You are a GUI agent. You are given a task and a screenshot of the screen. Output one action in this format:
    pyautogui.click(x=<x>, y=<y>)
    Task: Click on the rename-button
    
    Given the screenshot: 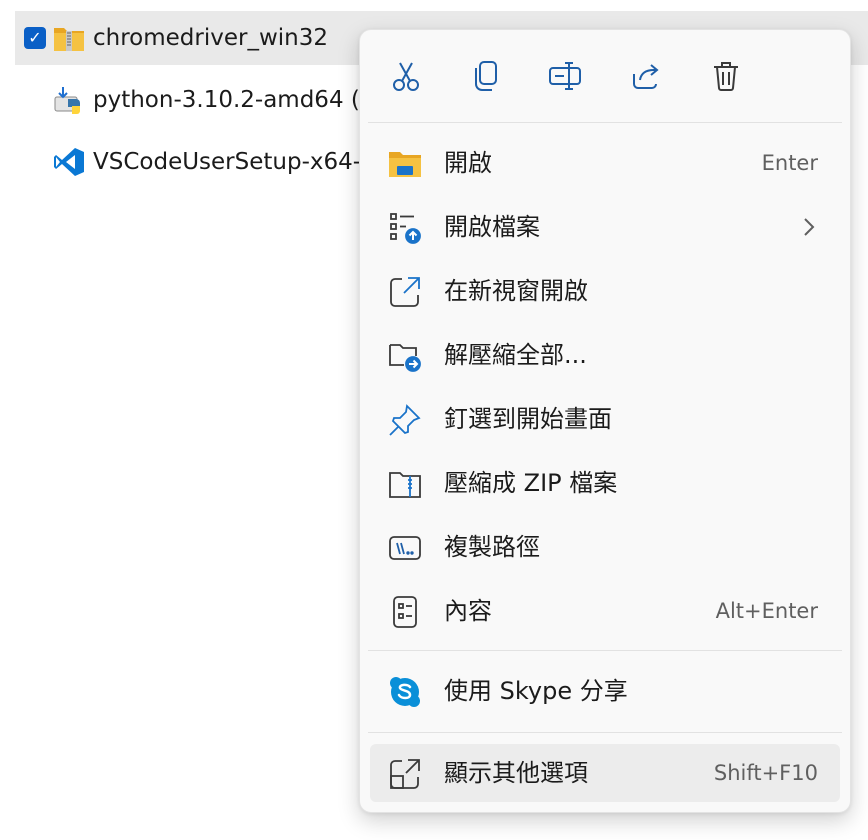 What is the action you would take?
    pyautogui.click(x=566, y=76)
    